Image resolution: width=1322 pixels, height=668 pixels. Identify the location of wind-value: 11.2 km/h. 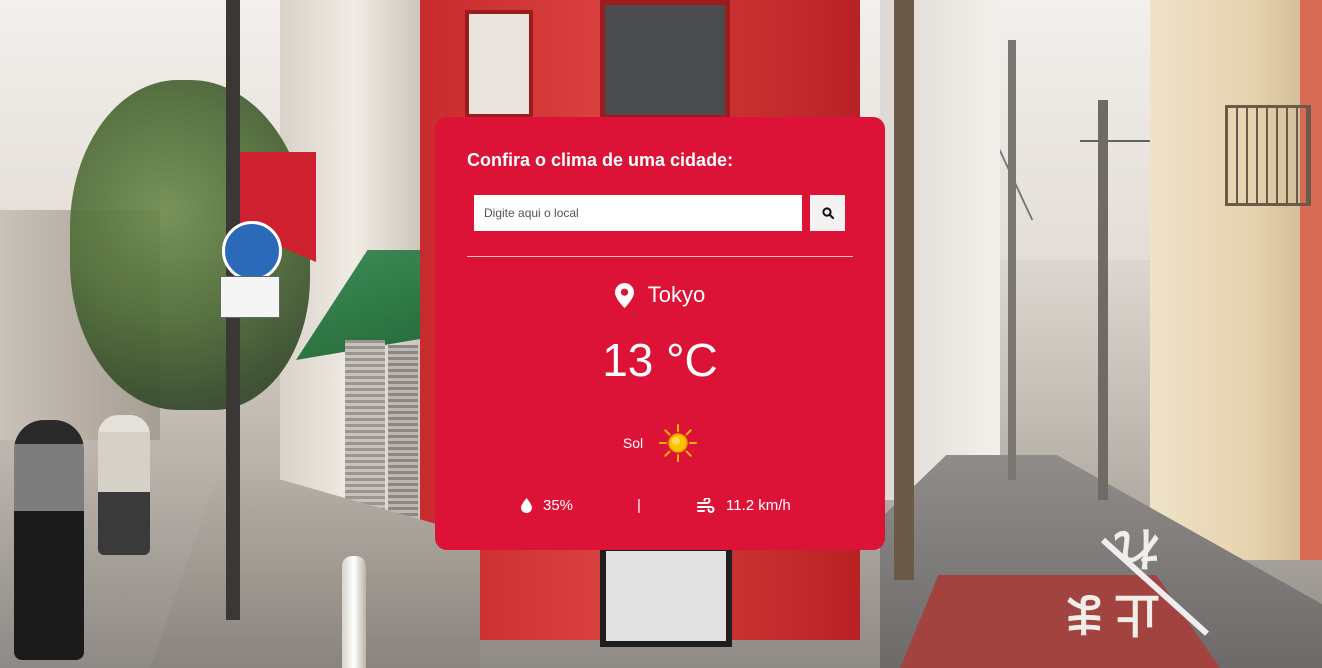
(758, 505).